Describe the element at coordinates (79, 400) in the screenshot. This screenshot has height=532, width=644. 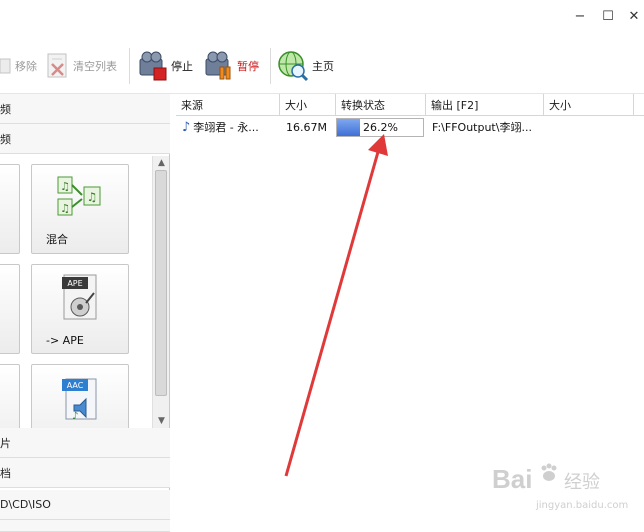
I see `aac-format-icon: AAC ♪` at that location.